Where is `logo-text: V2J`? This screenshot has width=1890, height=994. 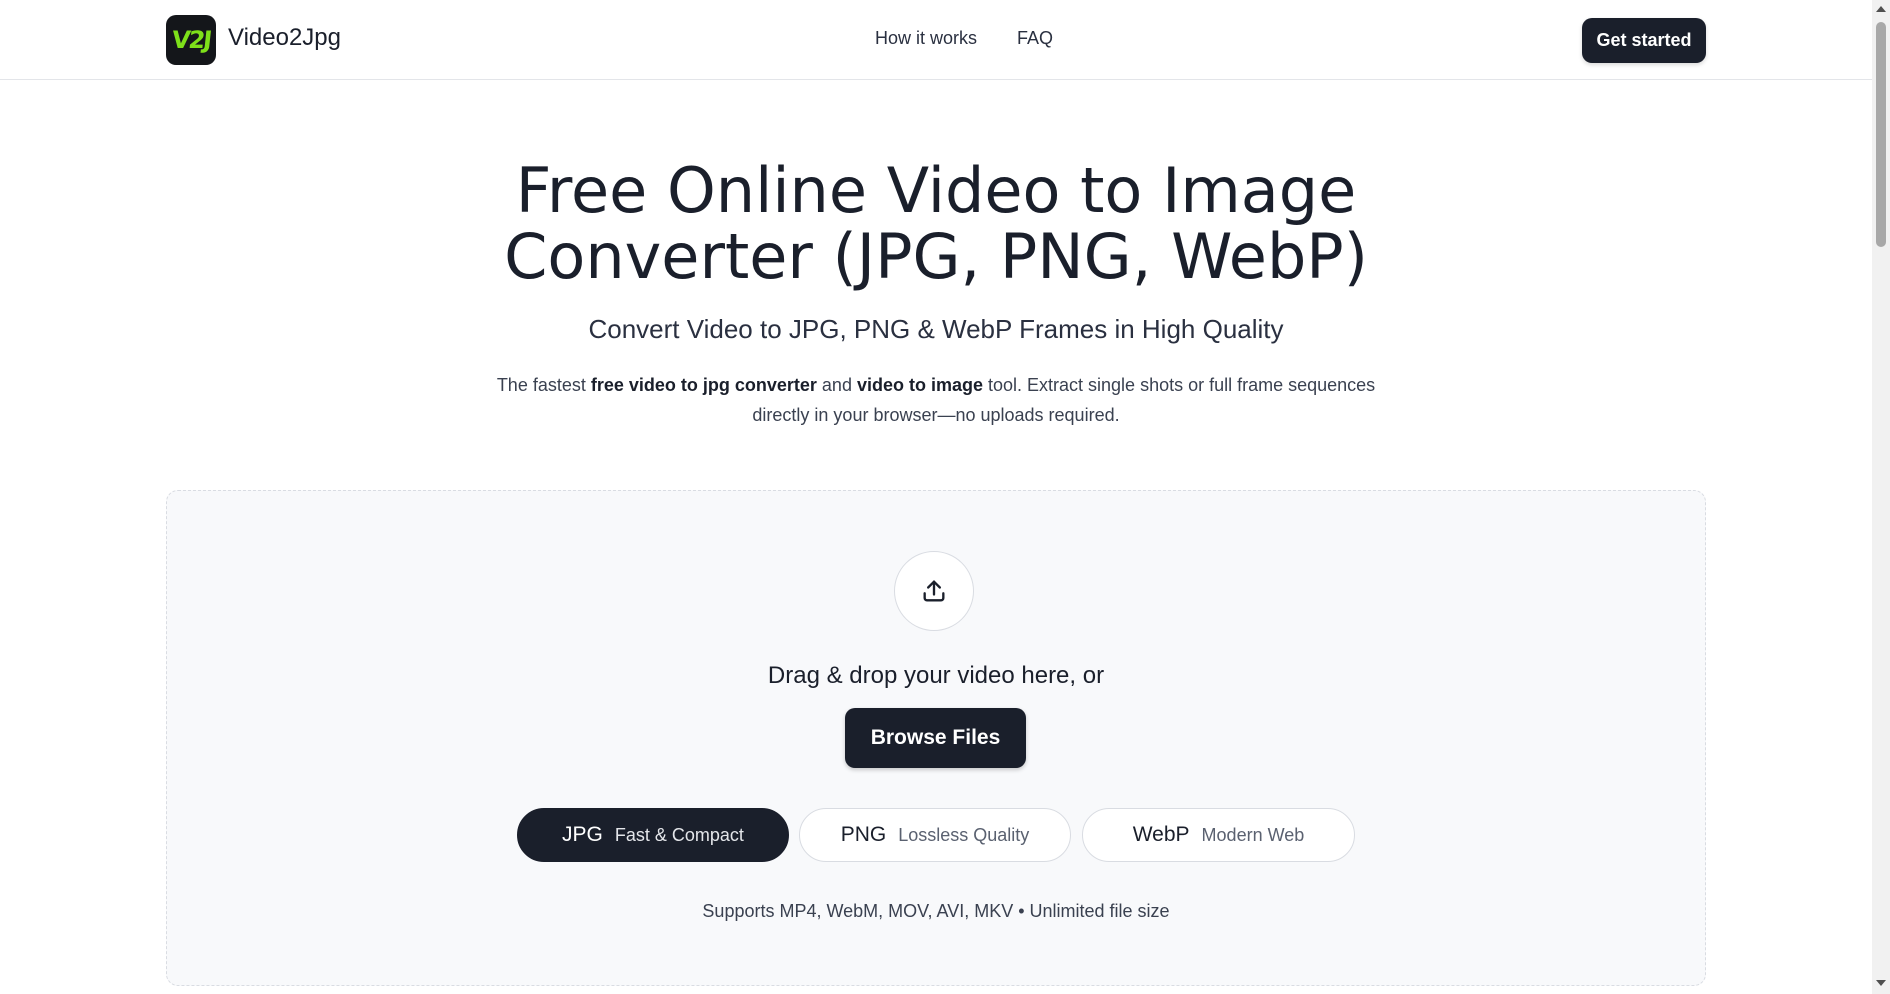
logo-text: V2J is located at coordinates (191, 40).